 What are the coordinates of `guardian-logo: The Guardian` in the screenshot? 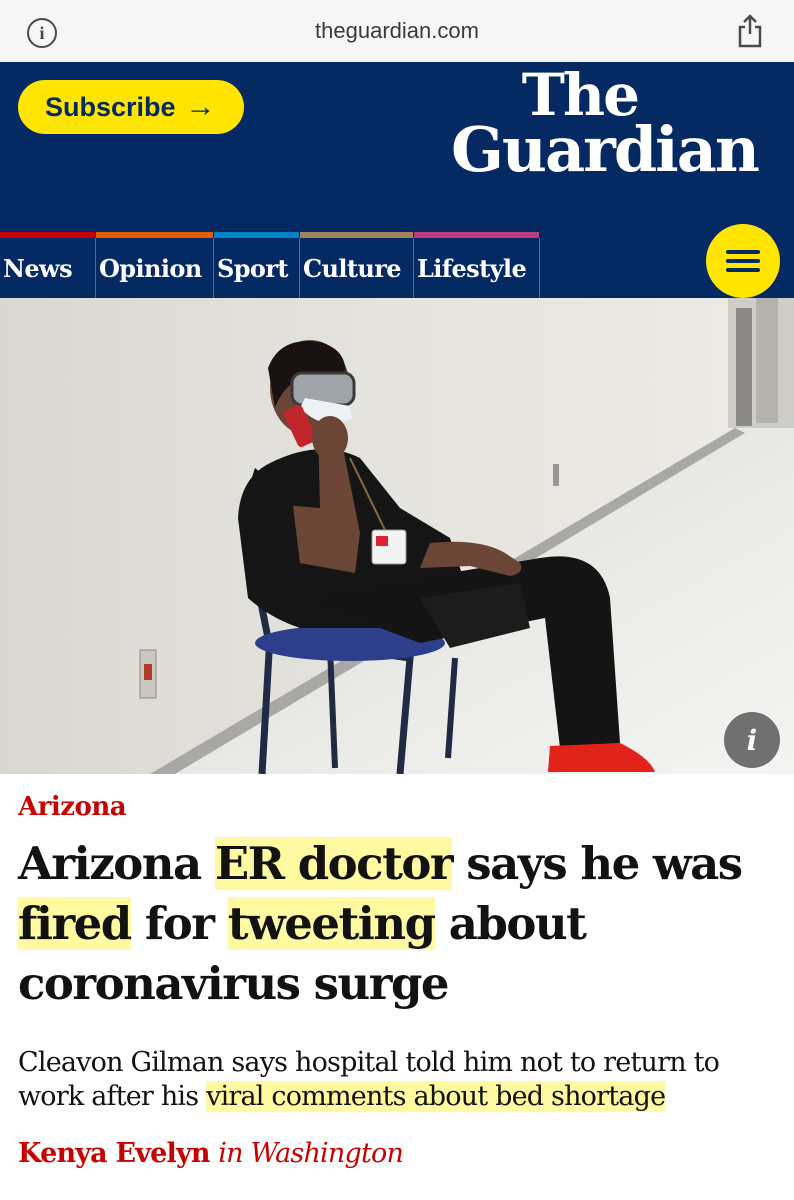 It's located at (594, 126).